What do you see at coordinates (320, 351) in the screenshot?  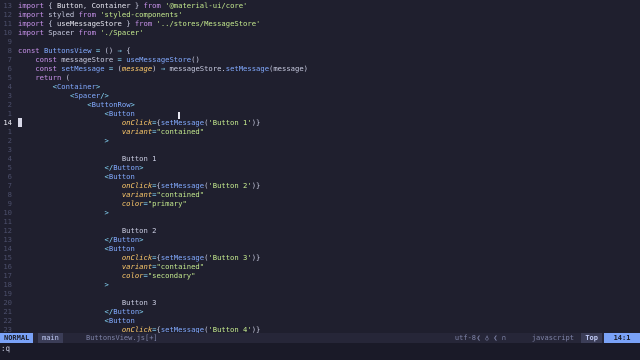 I see `command-line: :q` at bounding box center [320, 351].